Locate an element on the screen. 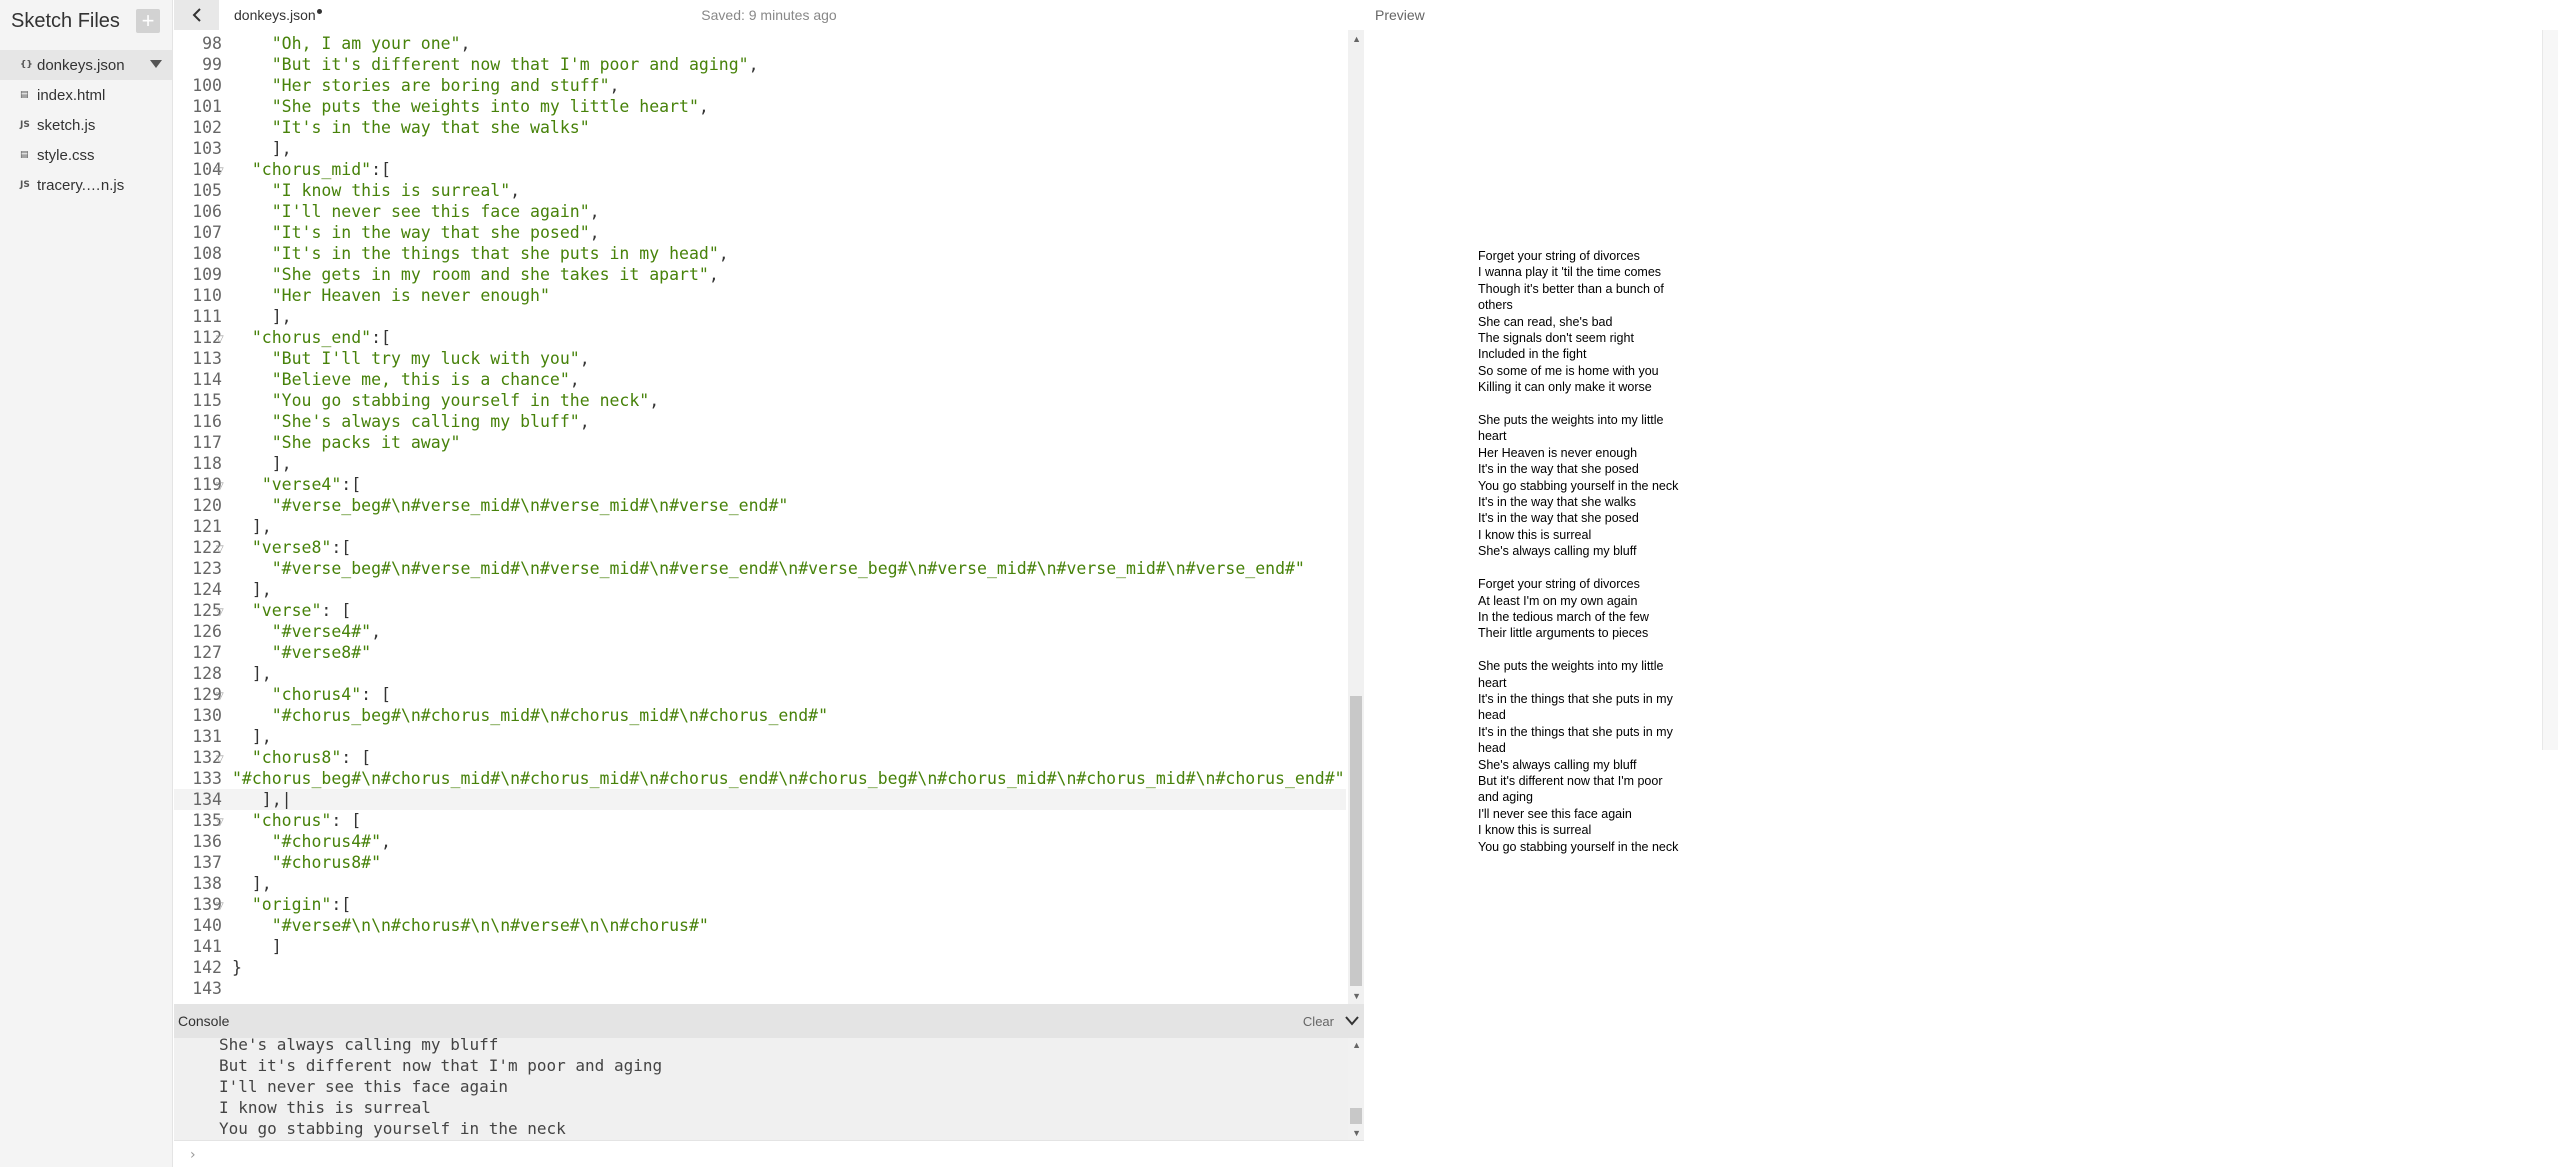  preview-line: She puts the weights into my little is located at coordinates (1571, 666).